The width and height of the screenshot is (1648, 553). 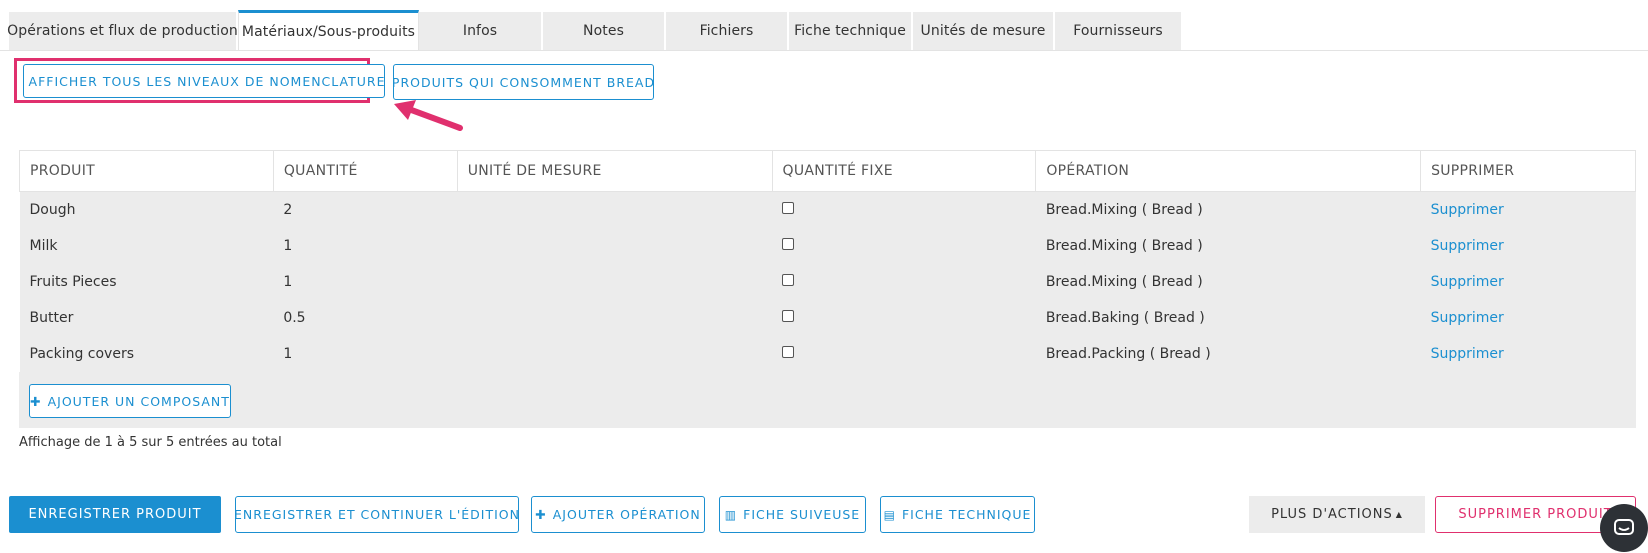 I want to click on more-actions-button: PLUS D'ACTIONS ▲, so click(x=1337, y=514).